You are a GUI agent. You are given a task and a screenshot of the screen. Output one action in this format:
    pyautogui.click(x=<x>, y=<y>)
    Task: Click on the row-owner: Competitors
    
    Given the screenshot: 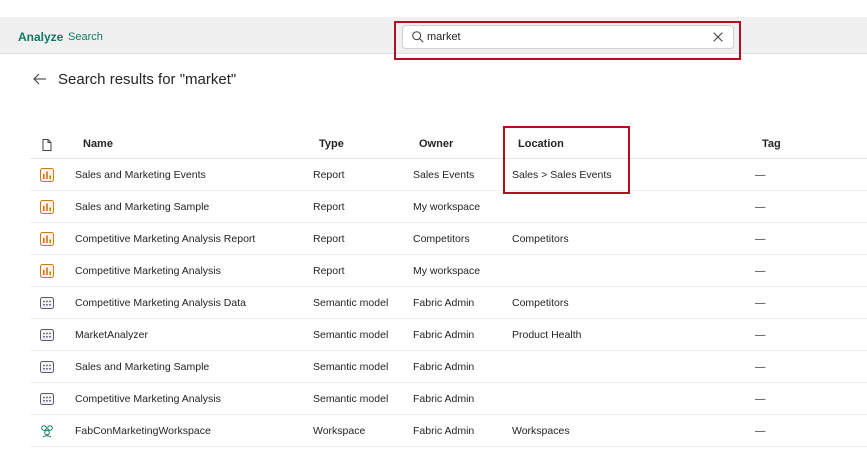 What is the action you would take?
    pyautogui.click(x=441, y=239)
    